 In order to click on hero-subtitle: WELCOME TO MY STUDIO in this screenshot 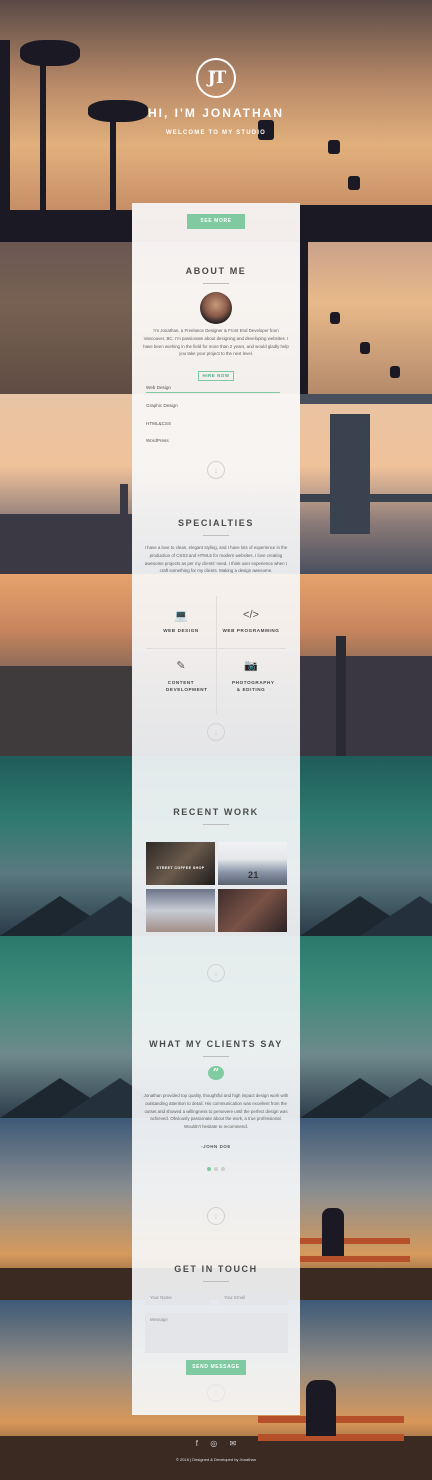, I will do `click(216, 133)`.